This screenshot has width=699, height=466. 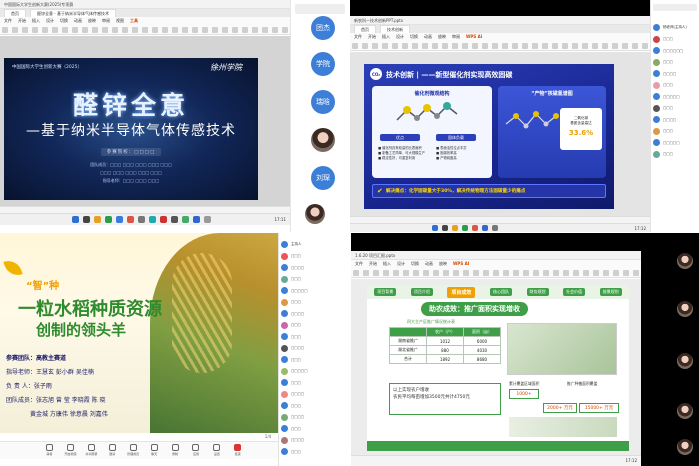 I want to click on q1-slide-subtitle: —基于纳米半导体气体传感技术, so click(x=131, y=131).